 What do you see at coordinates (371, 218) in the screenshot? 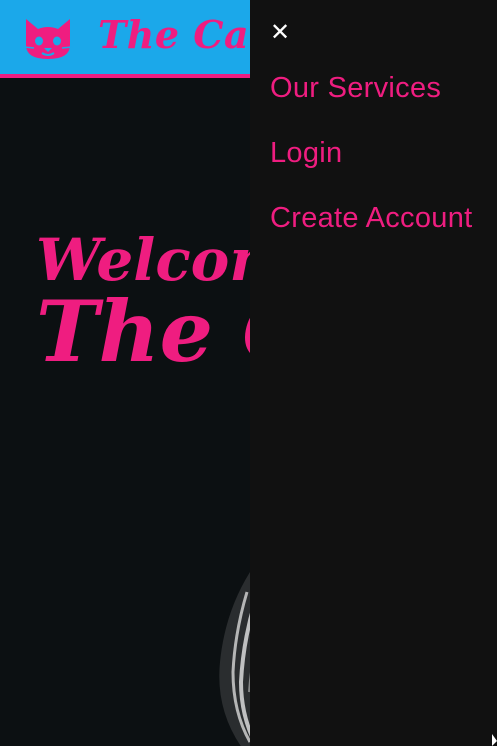
I see `nav-item-create-account: Create Account` at bounding box center [371, 218].